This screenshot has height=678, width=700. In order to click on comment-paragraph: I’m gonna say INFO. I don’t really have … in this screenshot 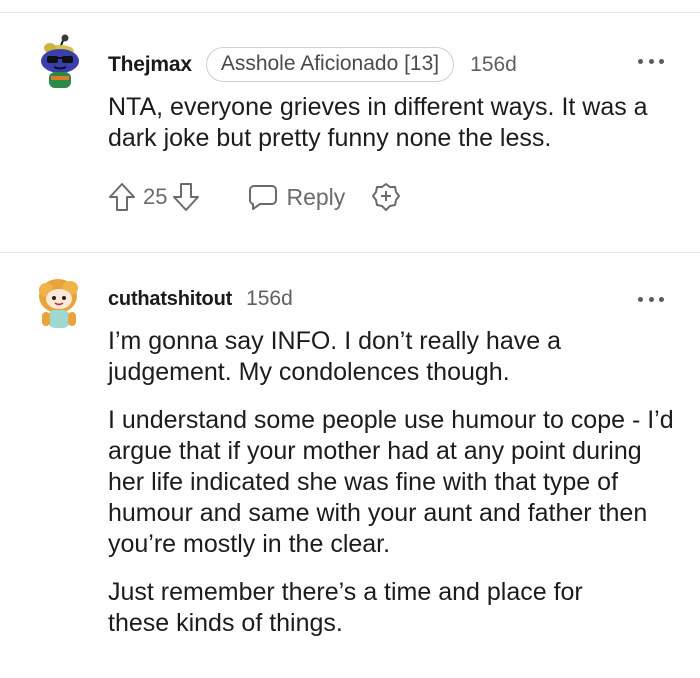, I will do `click(334, 356)`.